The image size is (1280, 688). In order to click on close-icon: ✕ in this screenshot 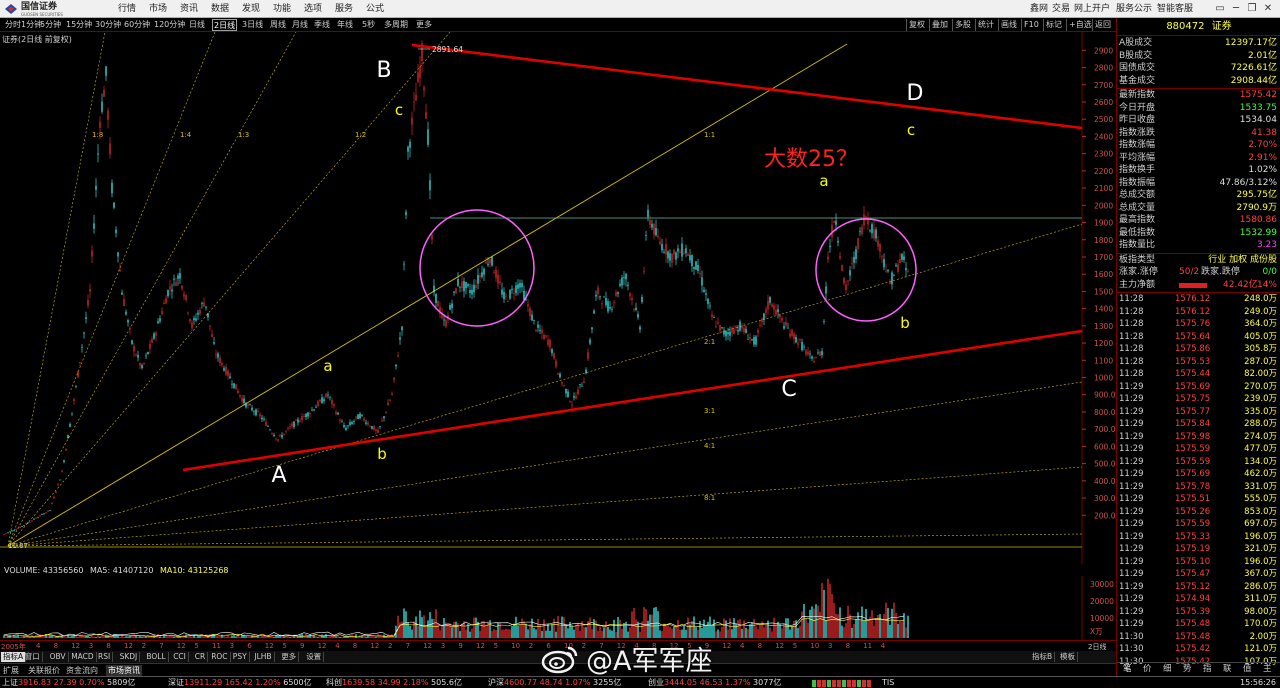, I will do `click(1268, 8)`.